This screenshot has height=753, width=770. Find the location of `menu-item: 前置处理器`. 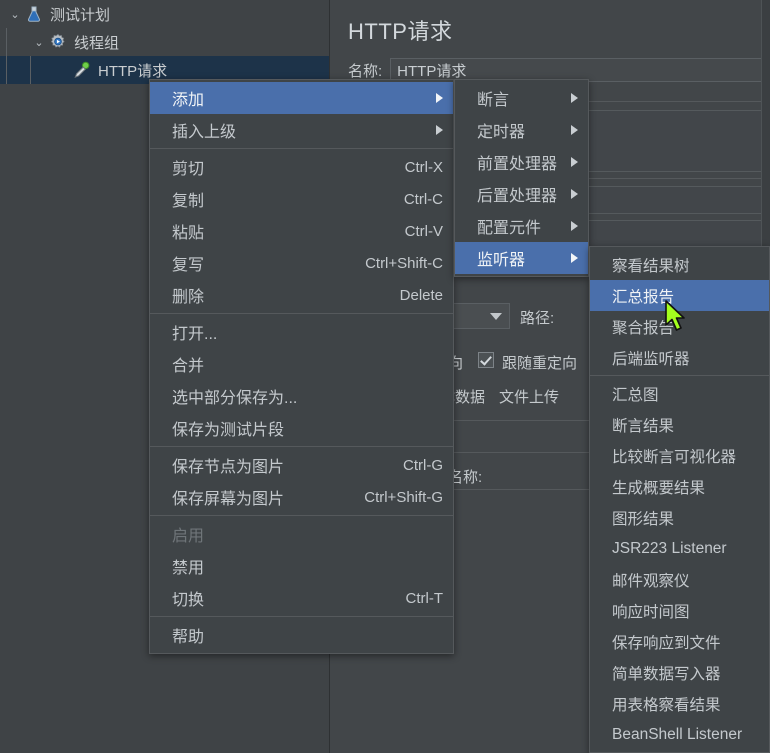

menu-item: 前置处理器 is located at coordinates (521, 162).